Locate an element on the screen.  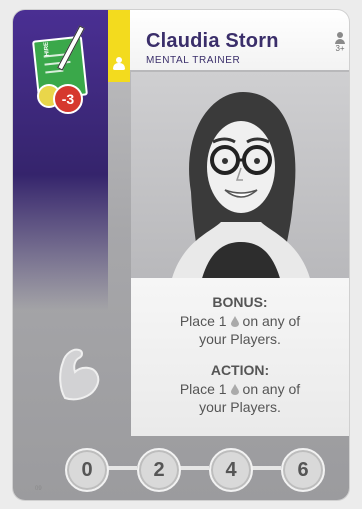
level-medal-4: 4 is located at coordinates (231, 470).